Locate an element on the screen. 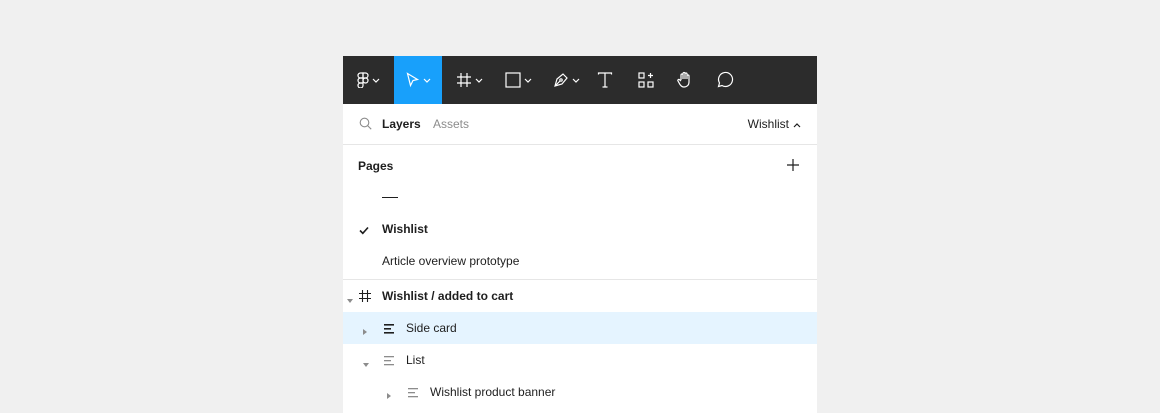  shape-tool-button is located at coordinates (518, 80).